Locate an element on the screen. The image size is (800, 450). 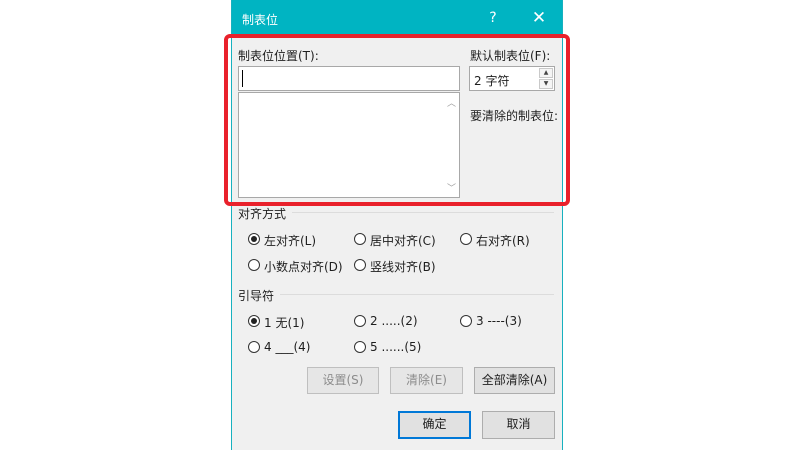
leader-divider is located at coordinates (417, 294).